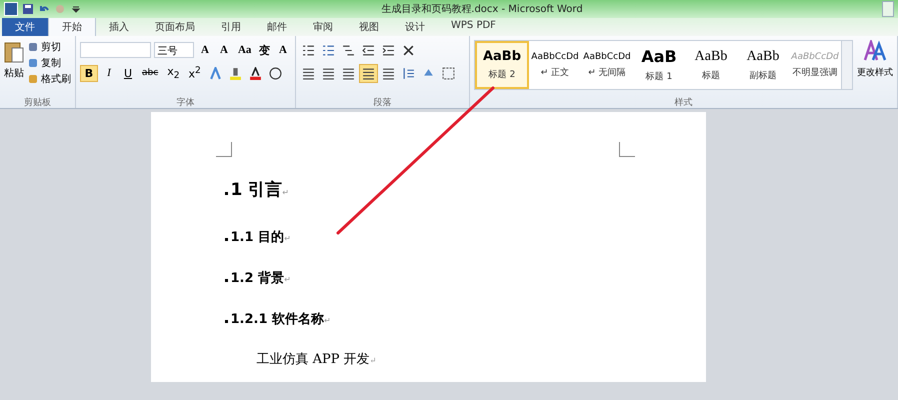 This screenshot has width=898, height=400. I want to click on clipboard-button: 复制, so click(49, 63).